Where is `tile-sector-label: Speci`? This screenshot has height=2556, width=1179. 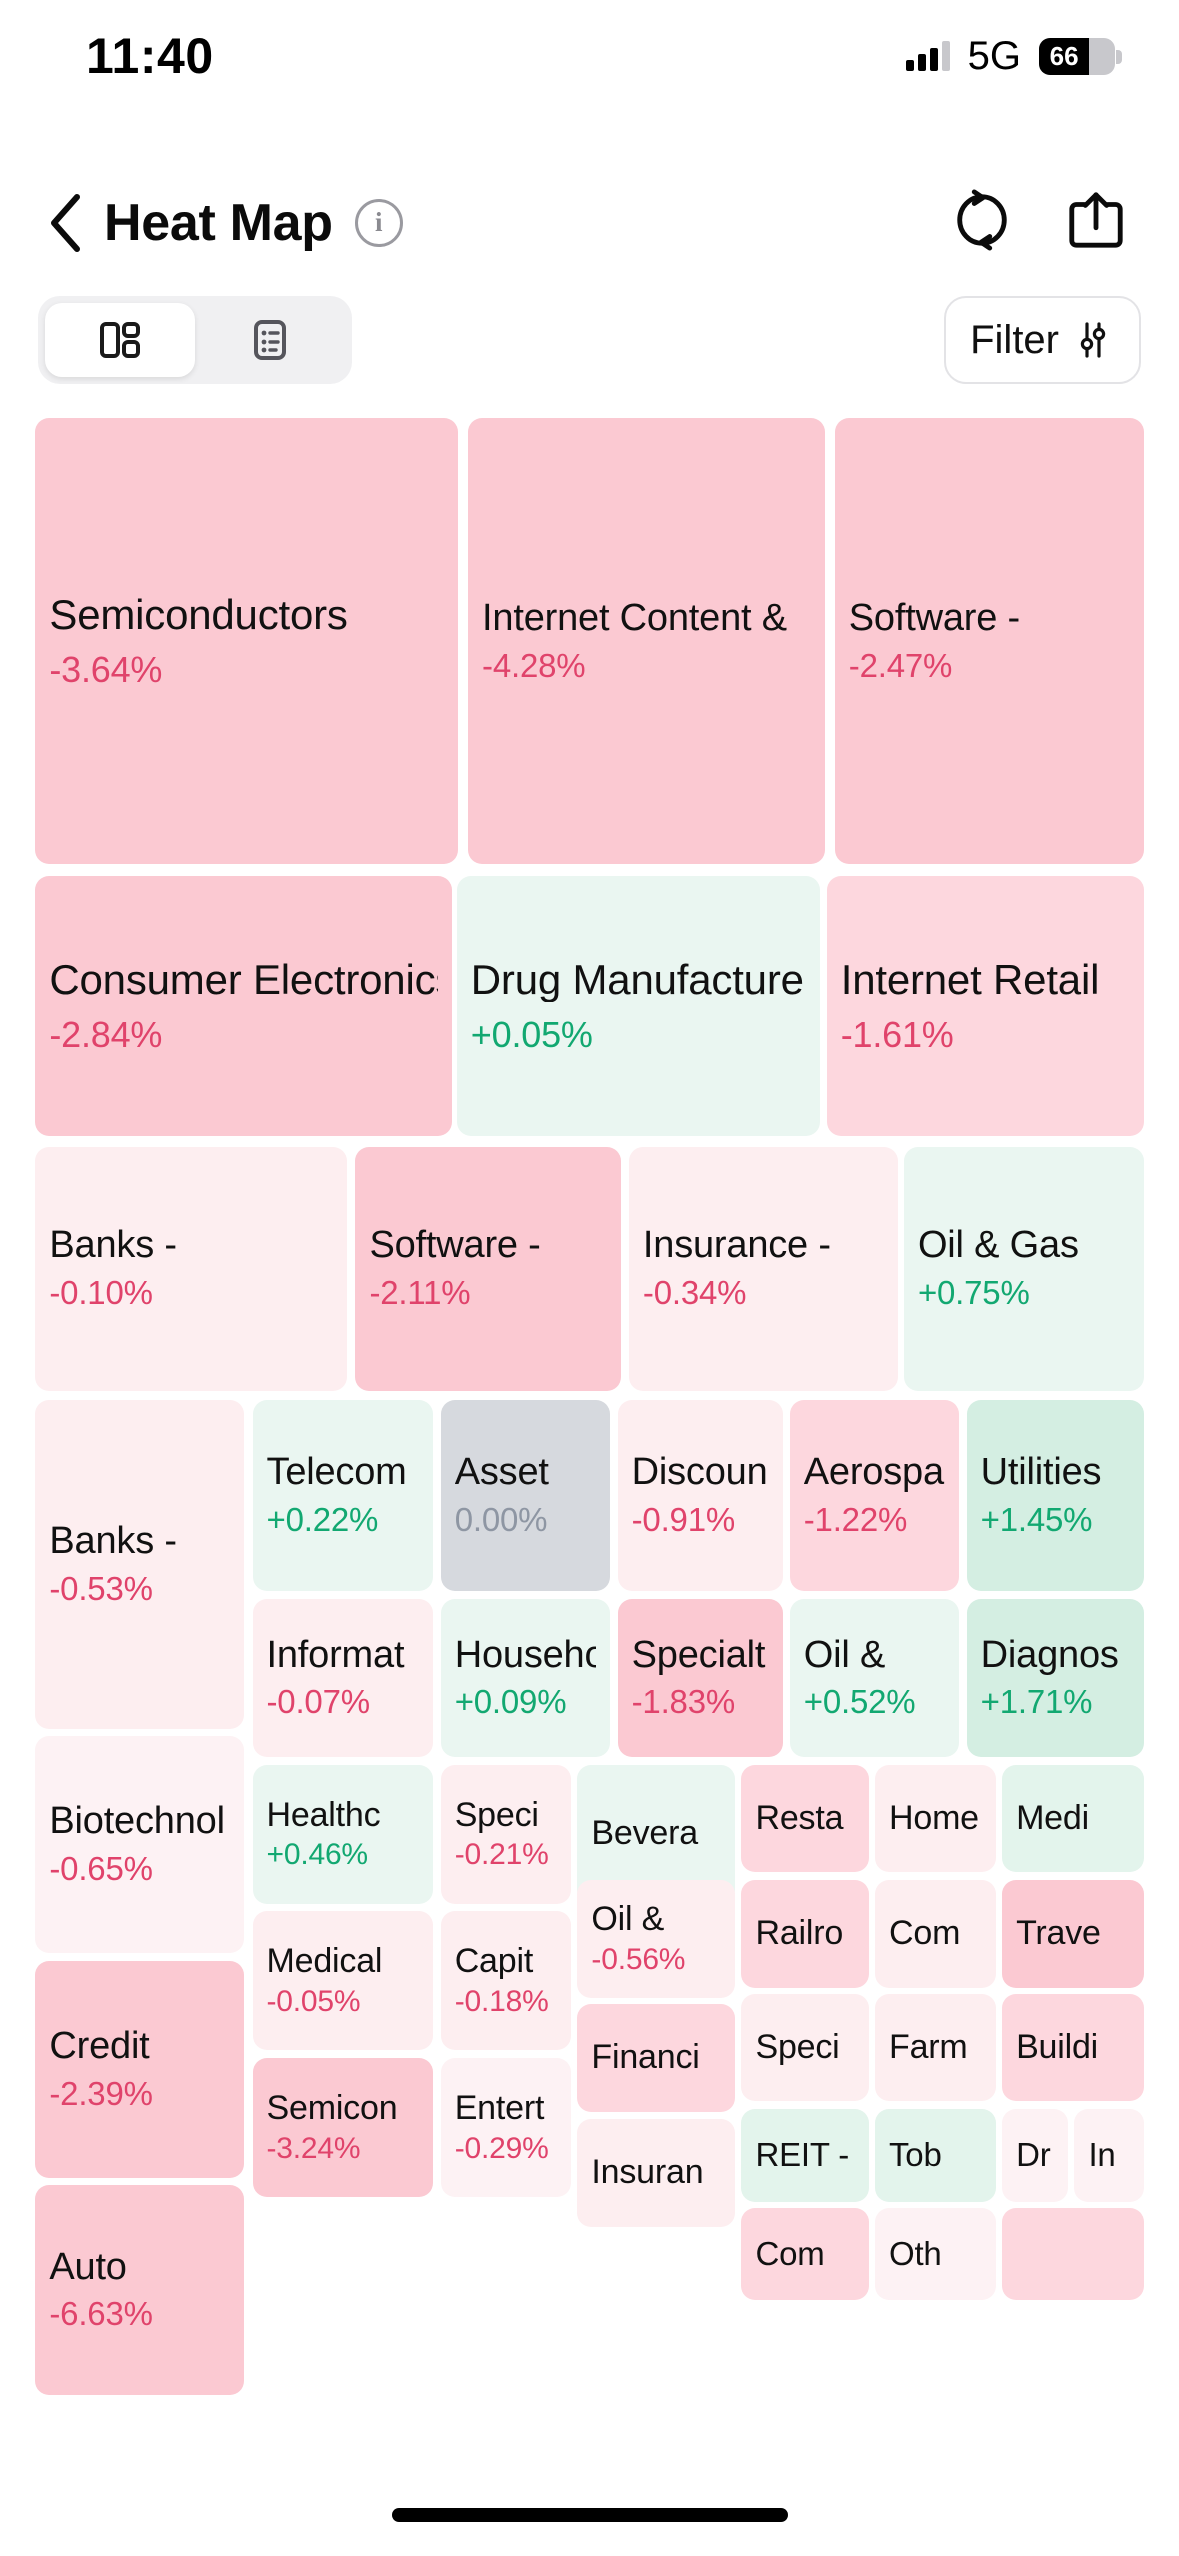 tile-sector-label: Speci is located at coordinates (797, 2047).